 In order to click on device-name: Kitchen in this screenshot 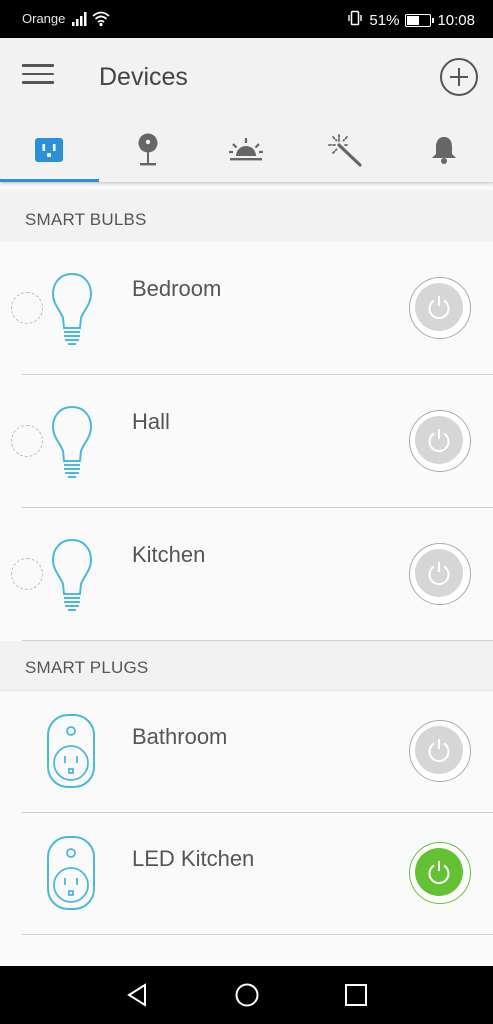, I will do `click(169, 554)`.